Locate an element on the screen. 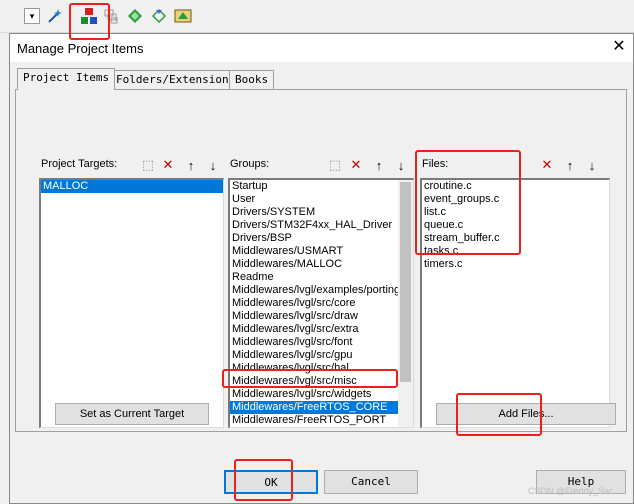 The width and height of the screenshot is (634, 504). list-item: Middlewares/lvgl/src/font is located at coordinates (314, 342).